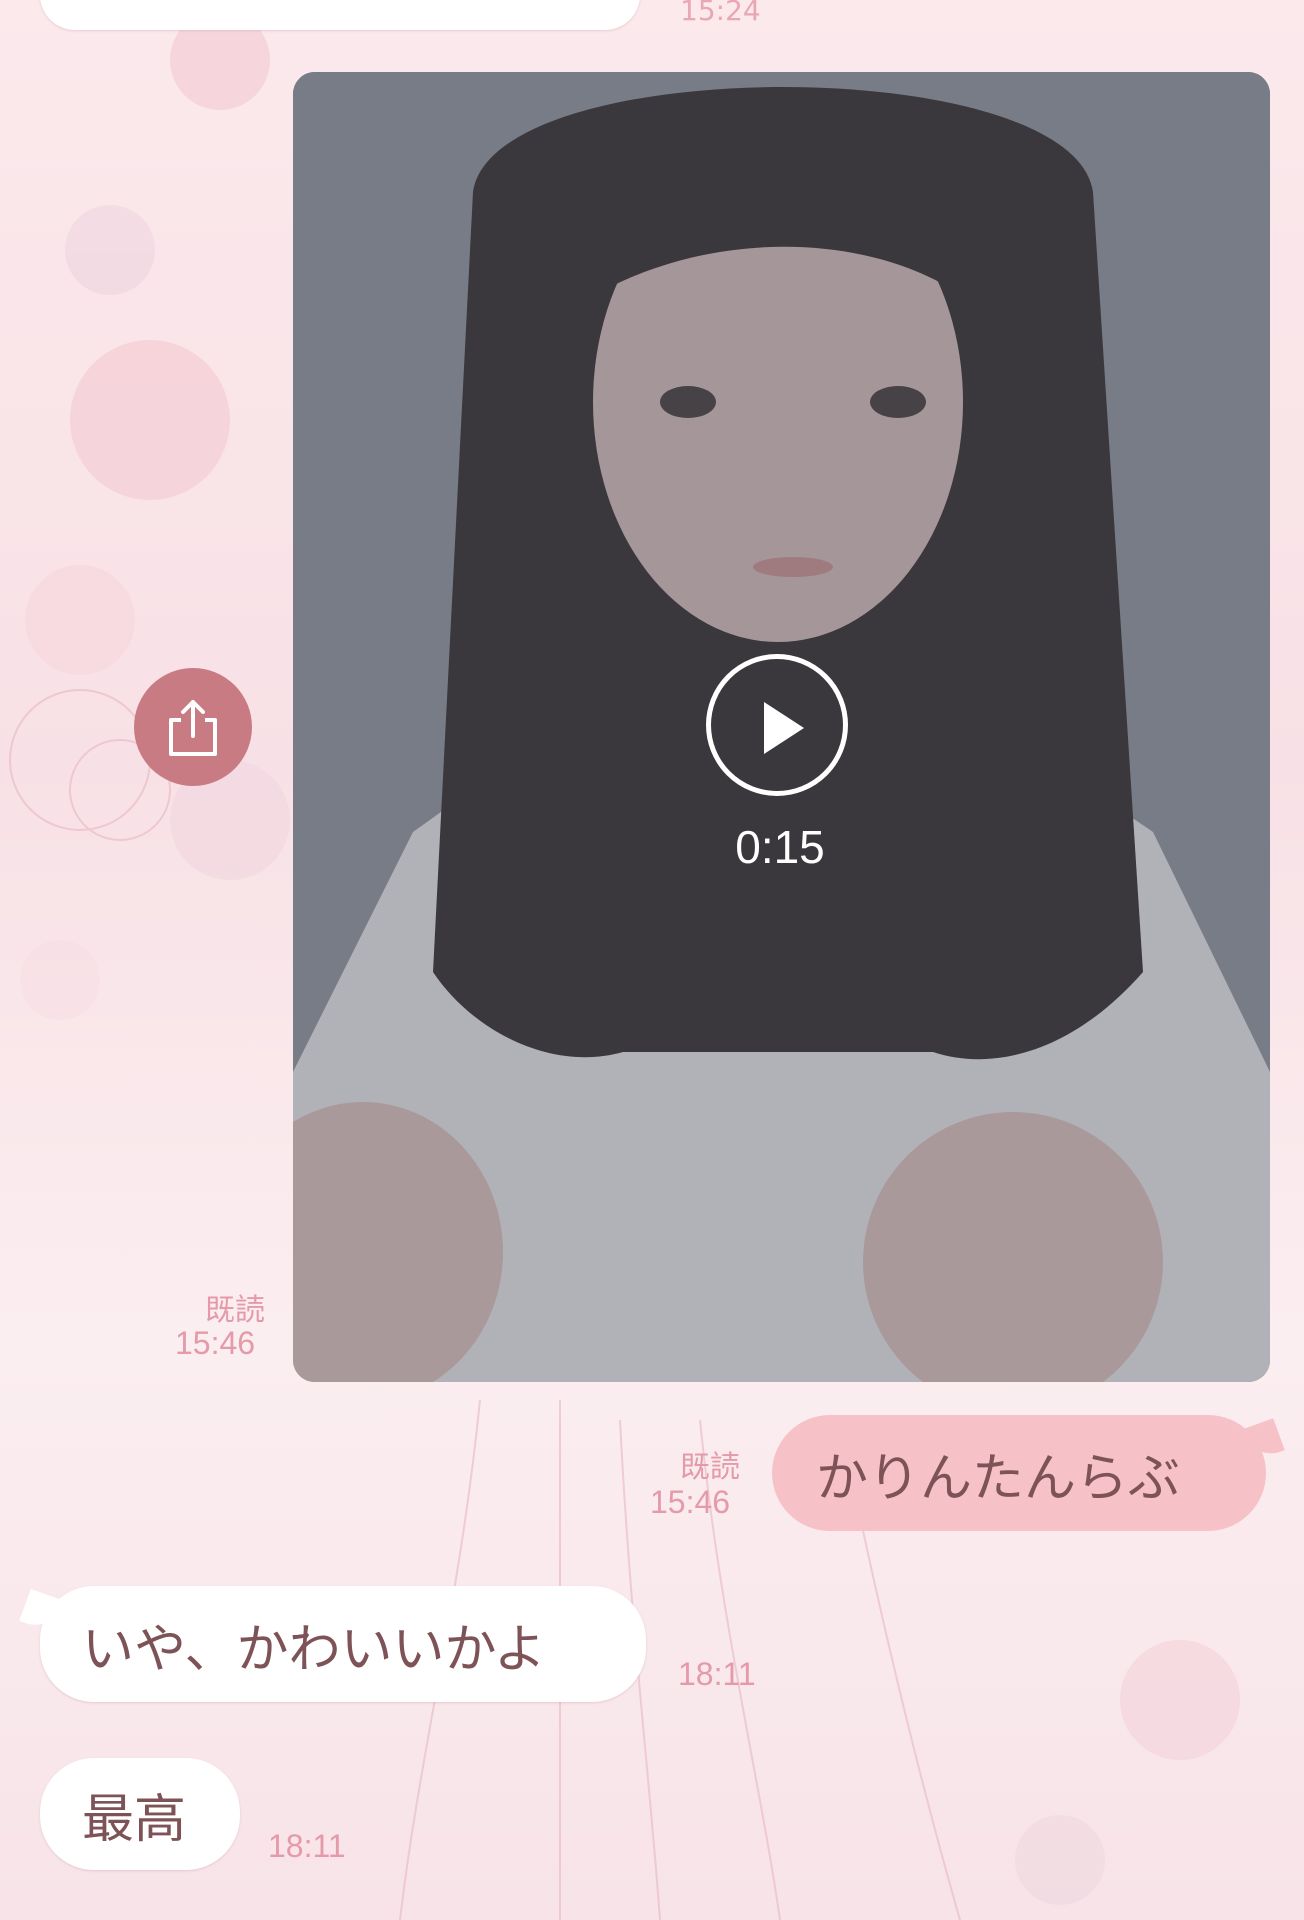 The height and width of the screenshot is (1920, 1304). I want to click on message-time: 15:24, so click(720, 13).